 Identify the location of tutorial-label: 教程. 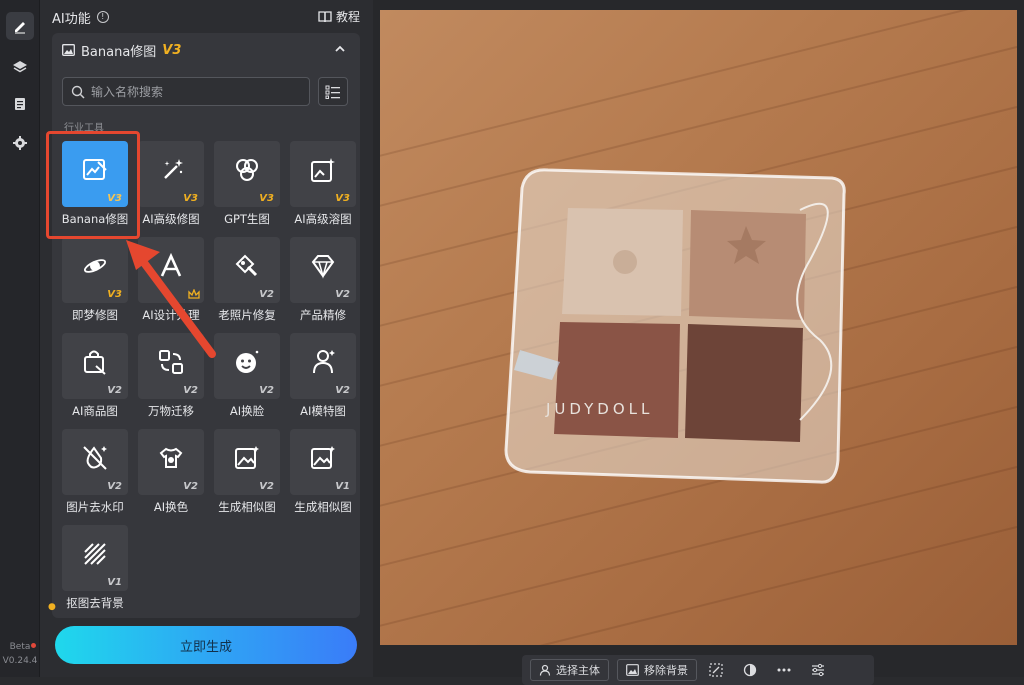
(347, 17).